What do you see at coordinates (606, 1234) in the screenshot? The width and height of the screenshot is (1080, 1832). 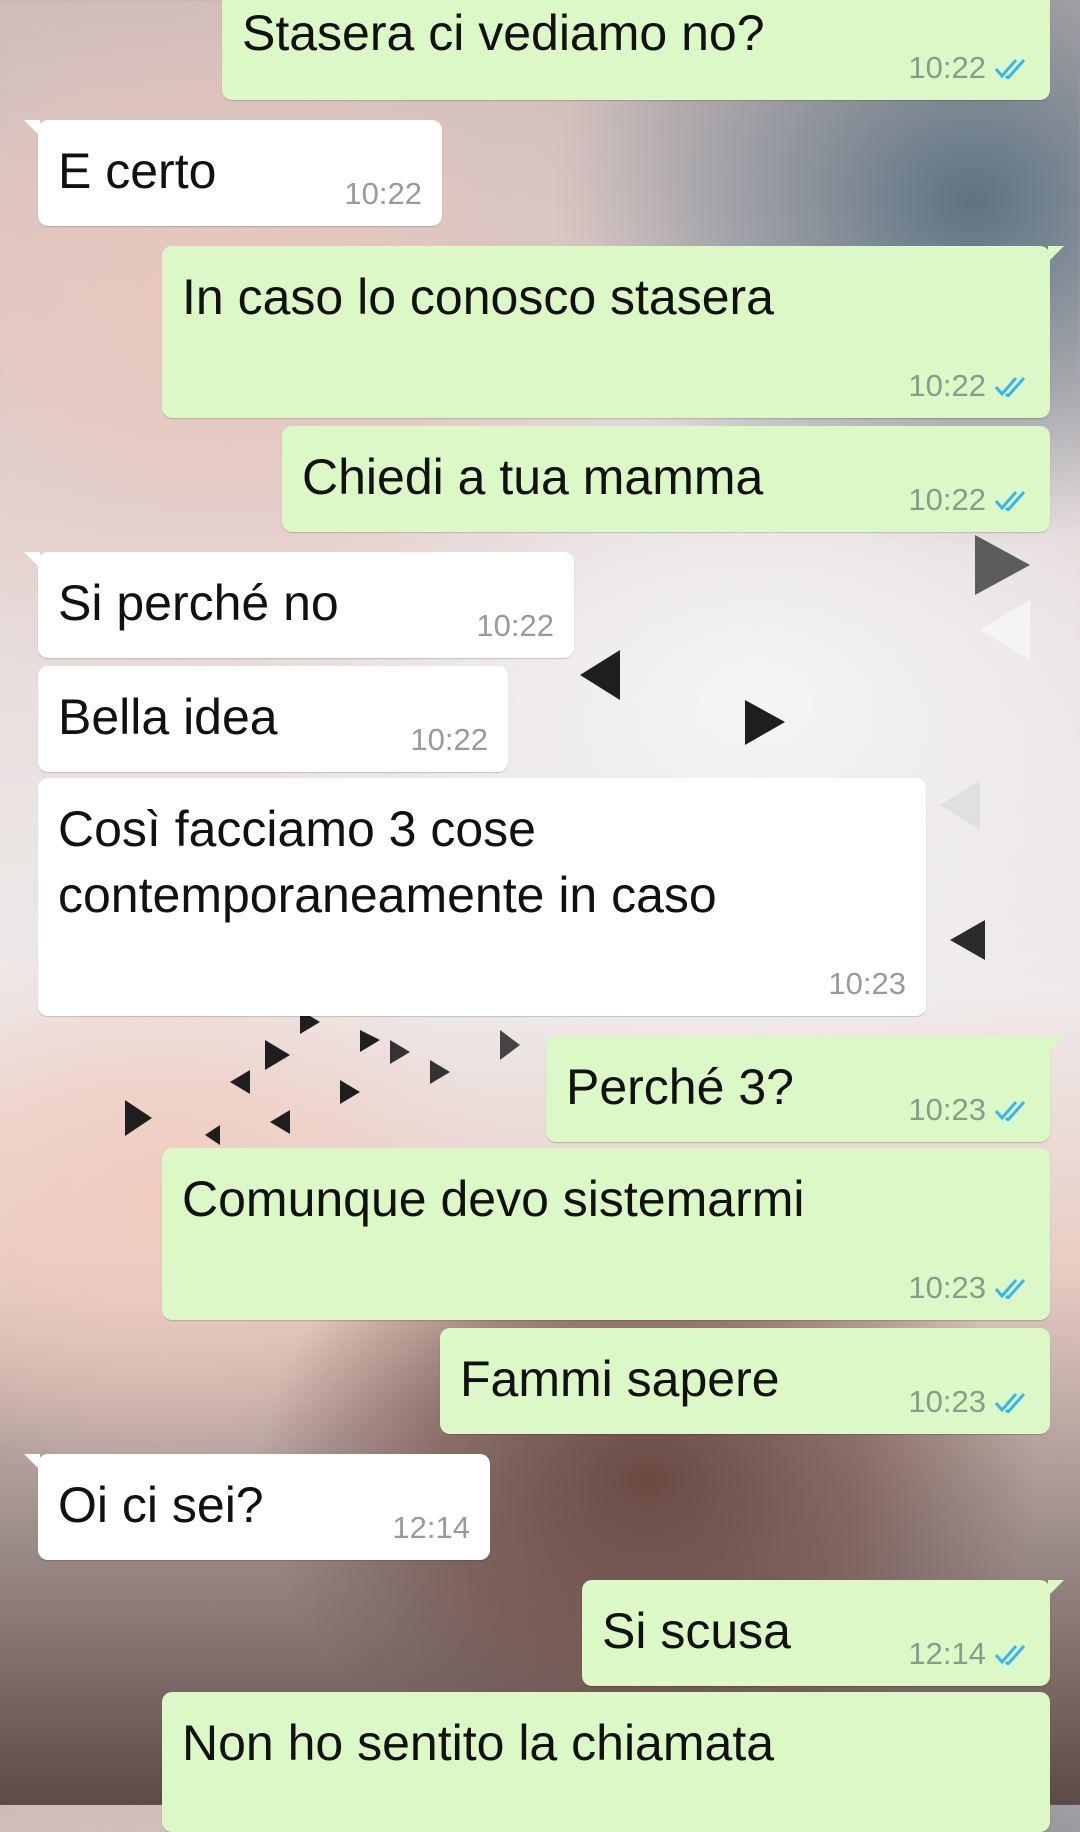 I see `message-bubble-outgoing: Comunque devo sistemarmi 10:23` at bounding box center [606, 1234].